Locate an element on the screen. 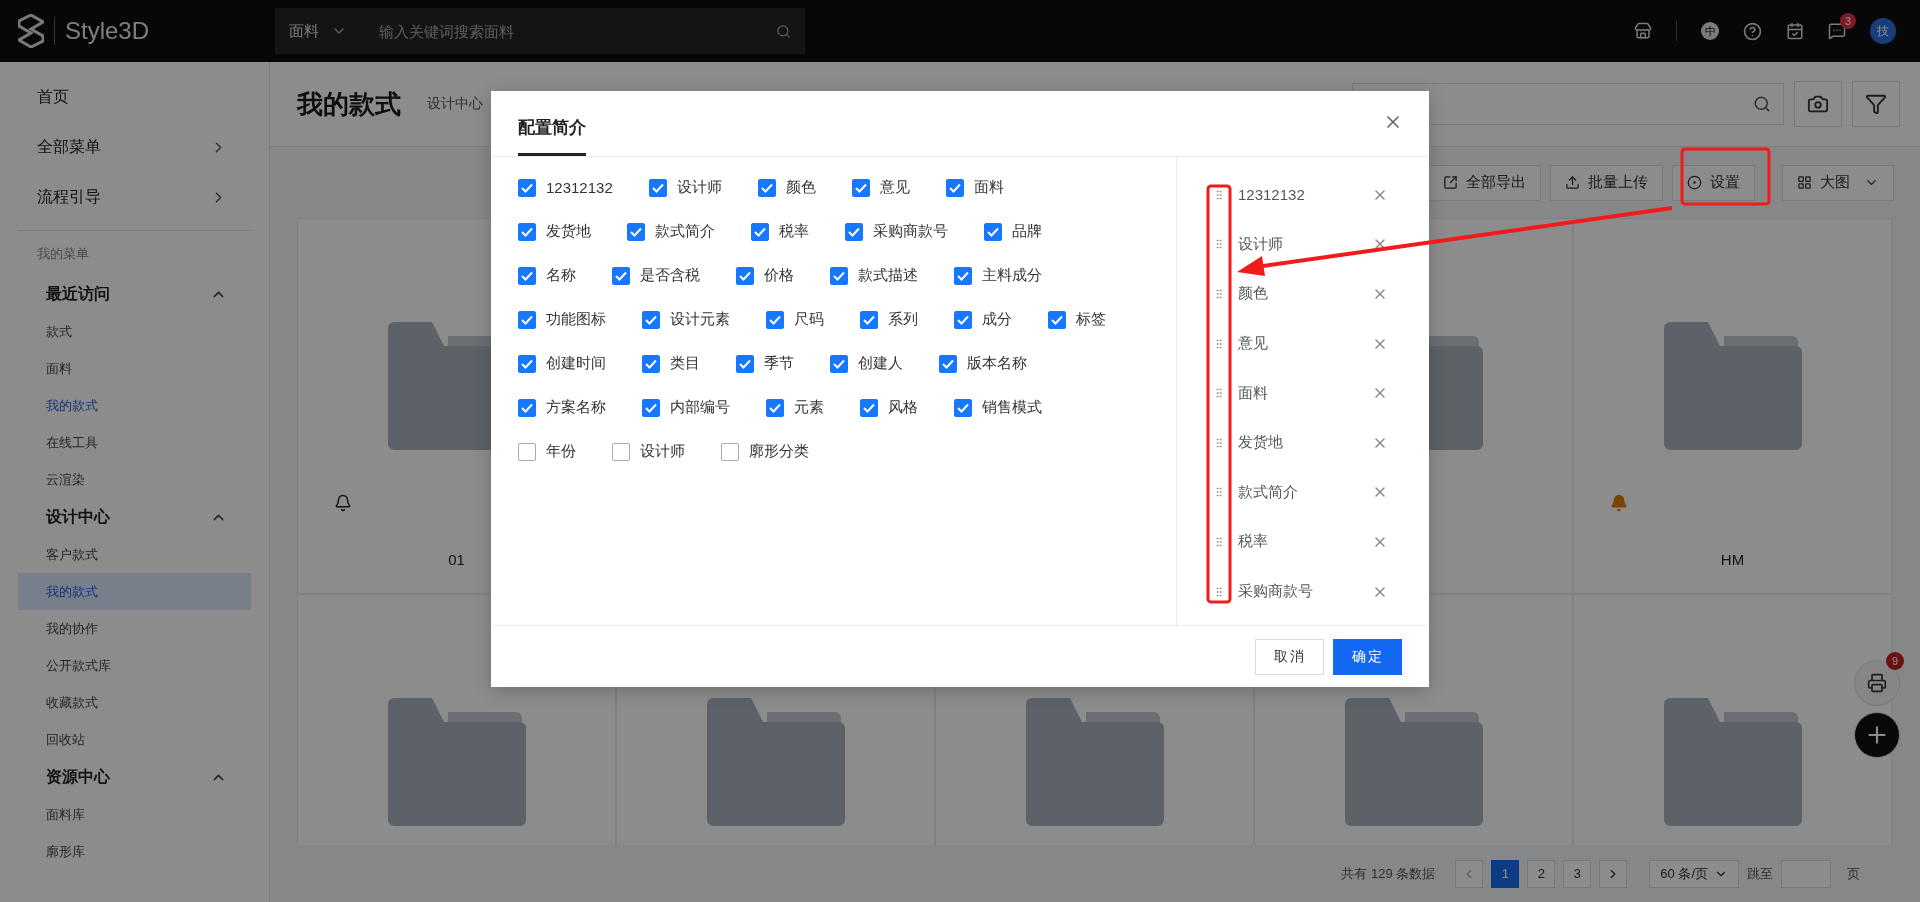 The height and width of the screenshot is (902, 1920). checkbox-label: 廓形分类 is located at coordinates (779, 451).